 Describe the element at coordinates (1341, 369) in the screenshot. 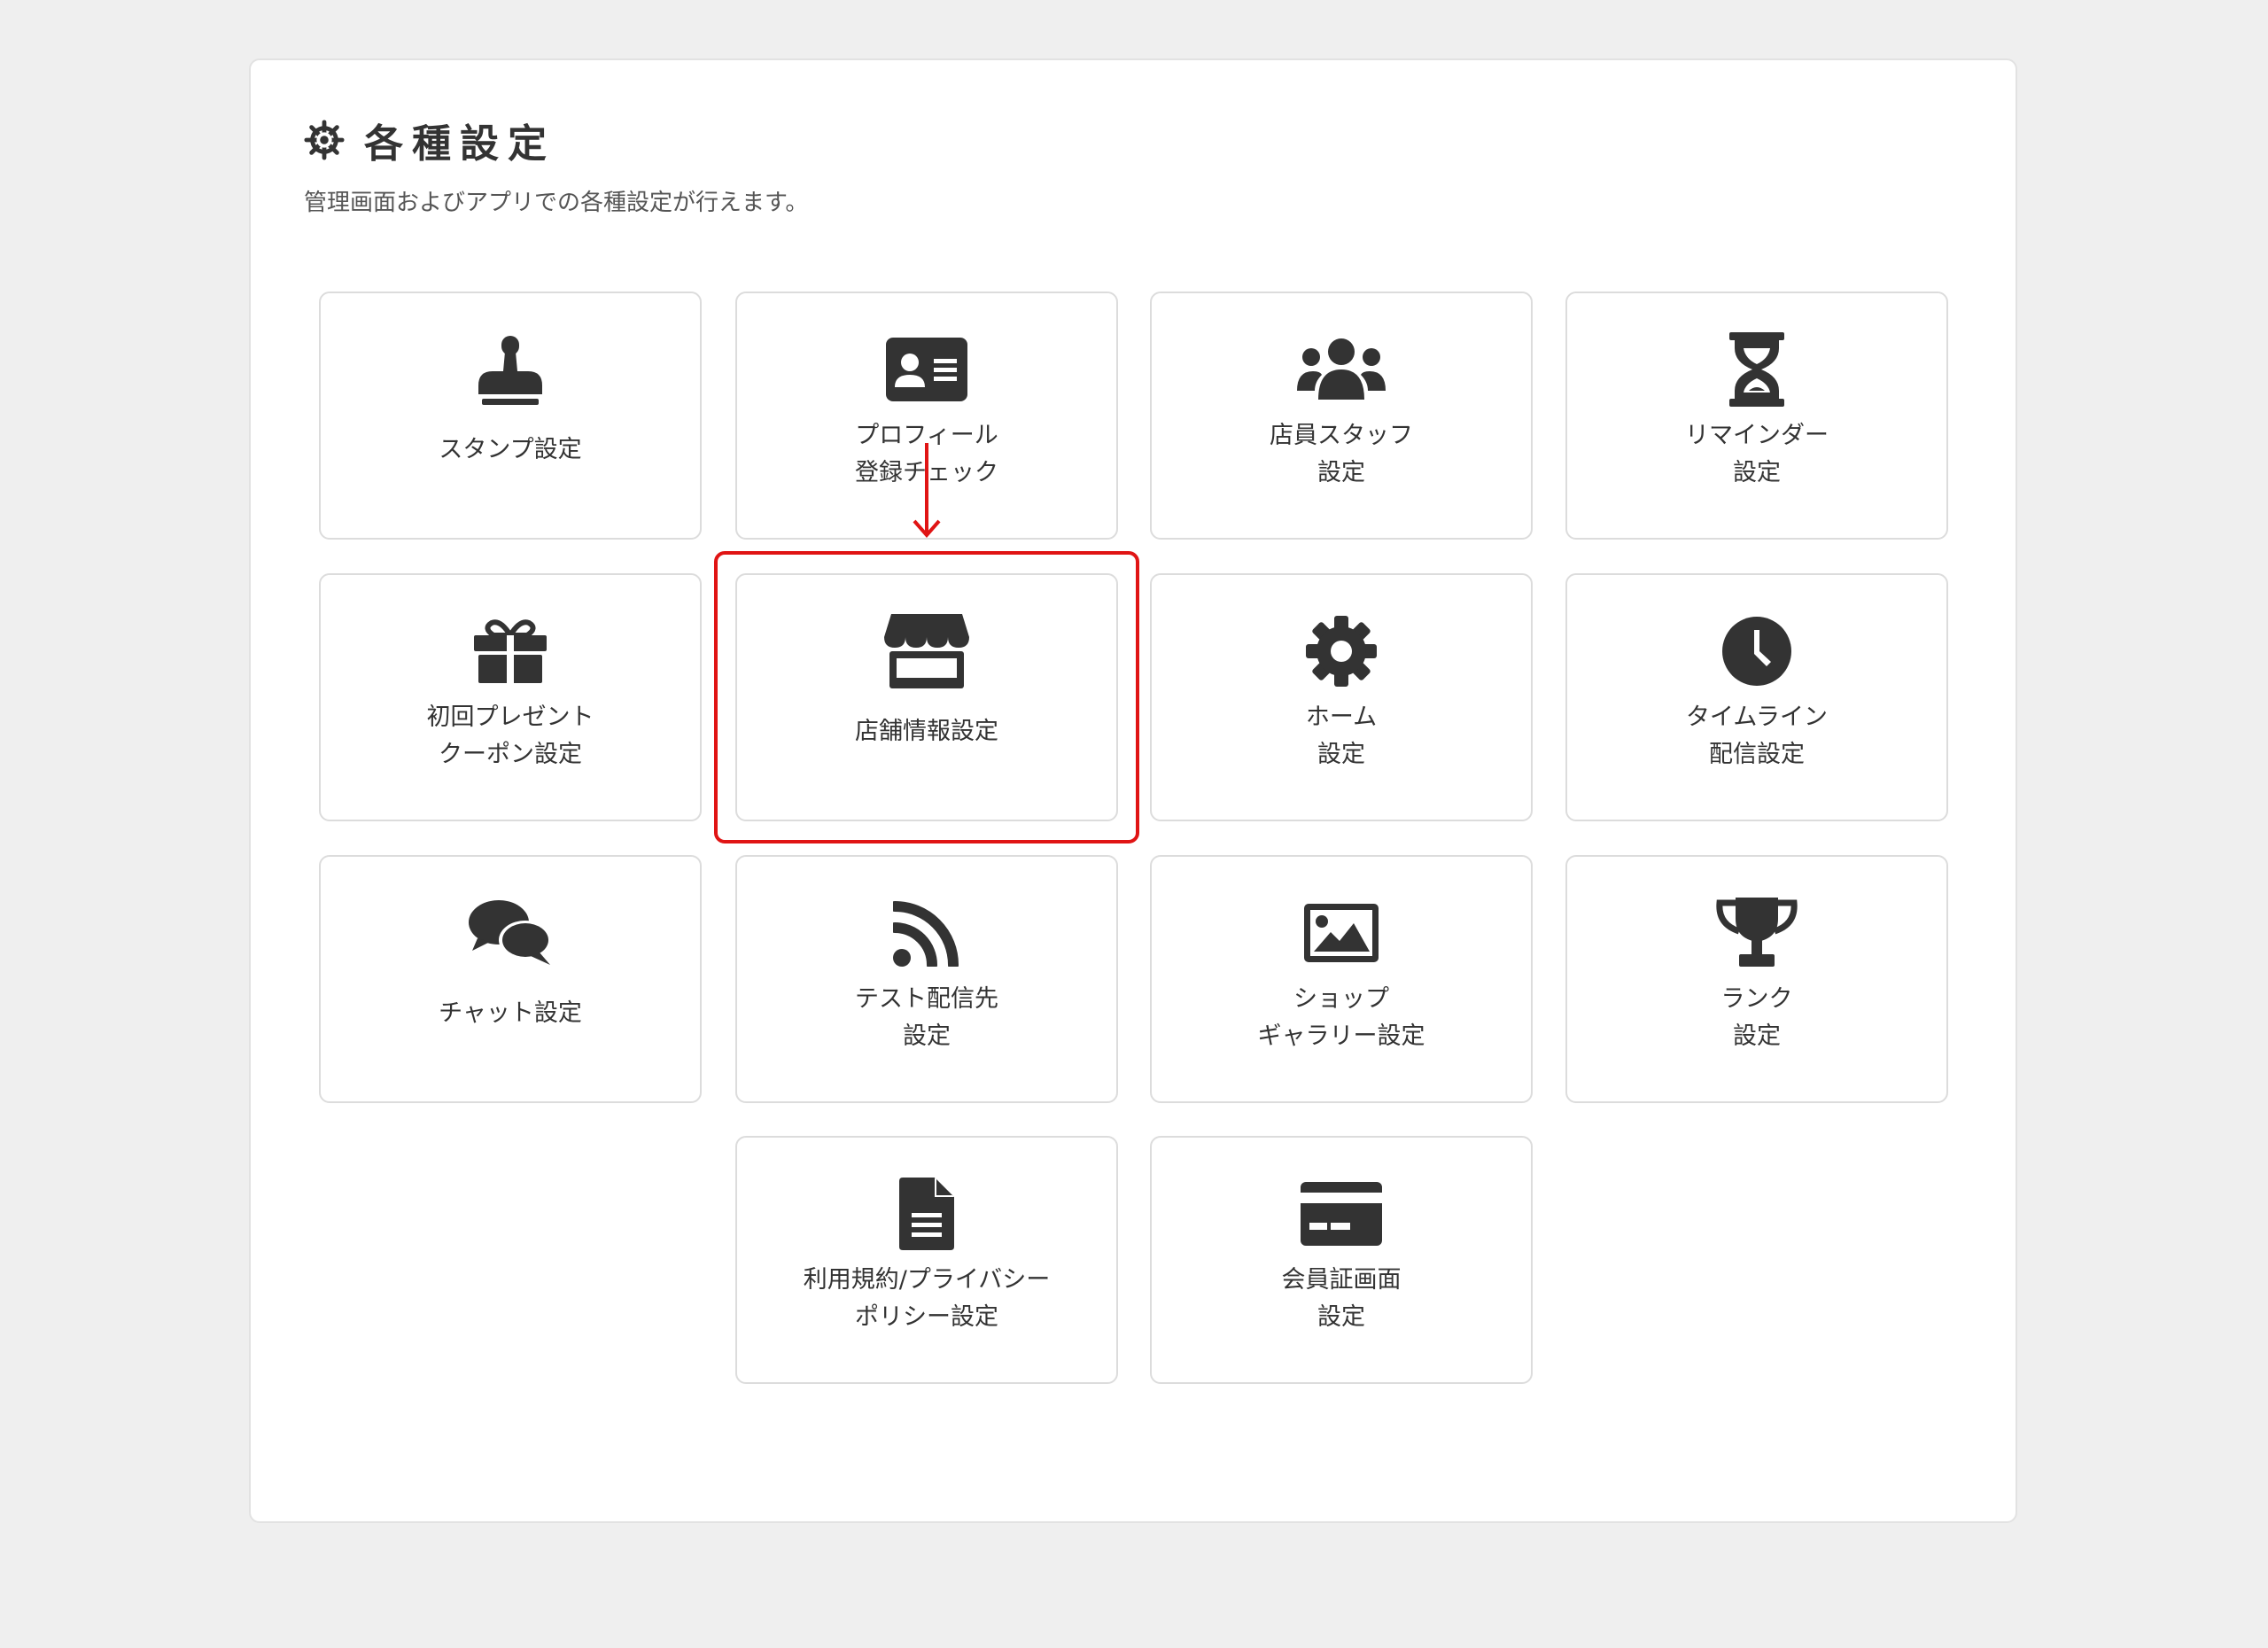

I see `users-icon` at that location.